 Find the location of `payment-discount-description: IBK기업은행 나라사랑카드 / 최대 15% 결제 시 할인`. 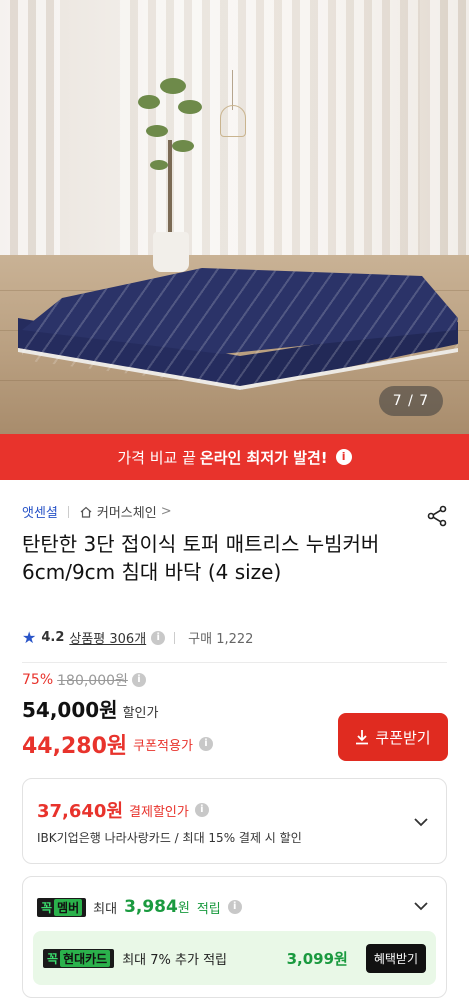

payment-discount-description: IBK기업은행 나라사랑카드 / 최대 15% 결제 시 할인 is located at coordinates (169, 838).